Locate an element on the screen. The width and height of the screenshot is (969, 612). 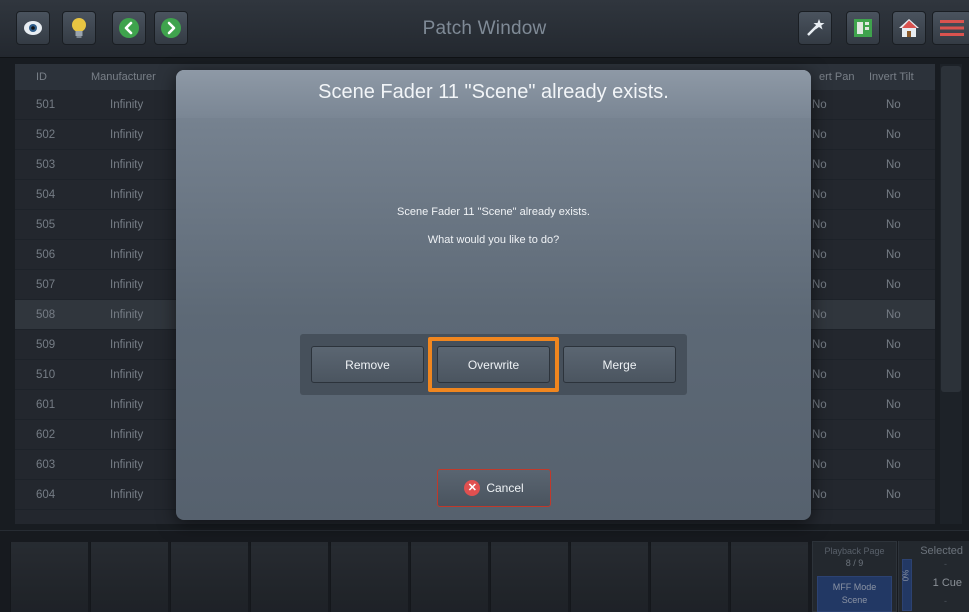
dialog-title: Scene Fader 11 "Scene" already exists. is located at coordinates (493, 92).